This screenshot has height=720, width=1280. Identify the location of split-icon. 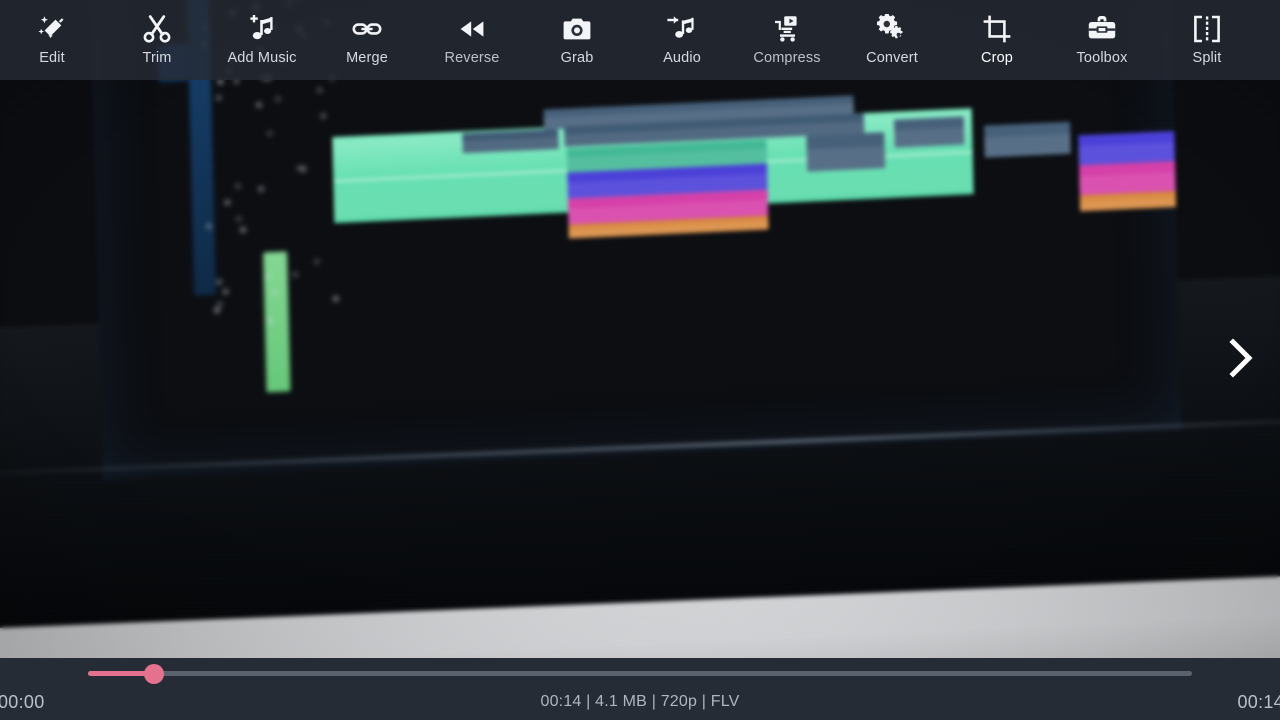
(1207, 29).